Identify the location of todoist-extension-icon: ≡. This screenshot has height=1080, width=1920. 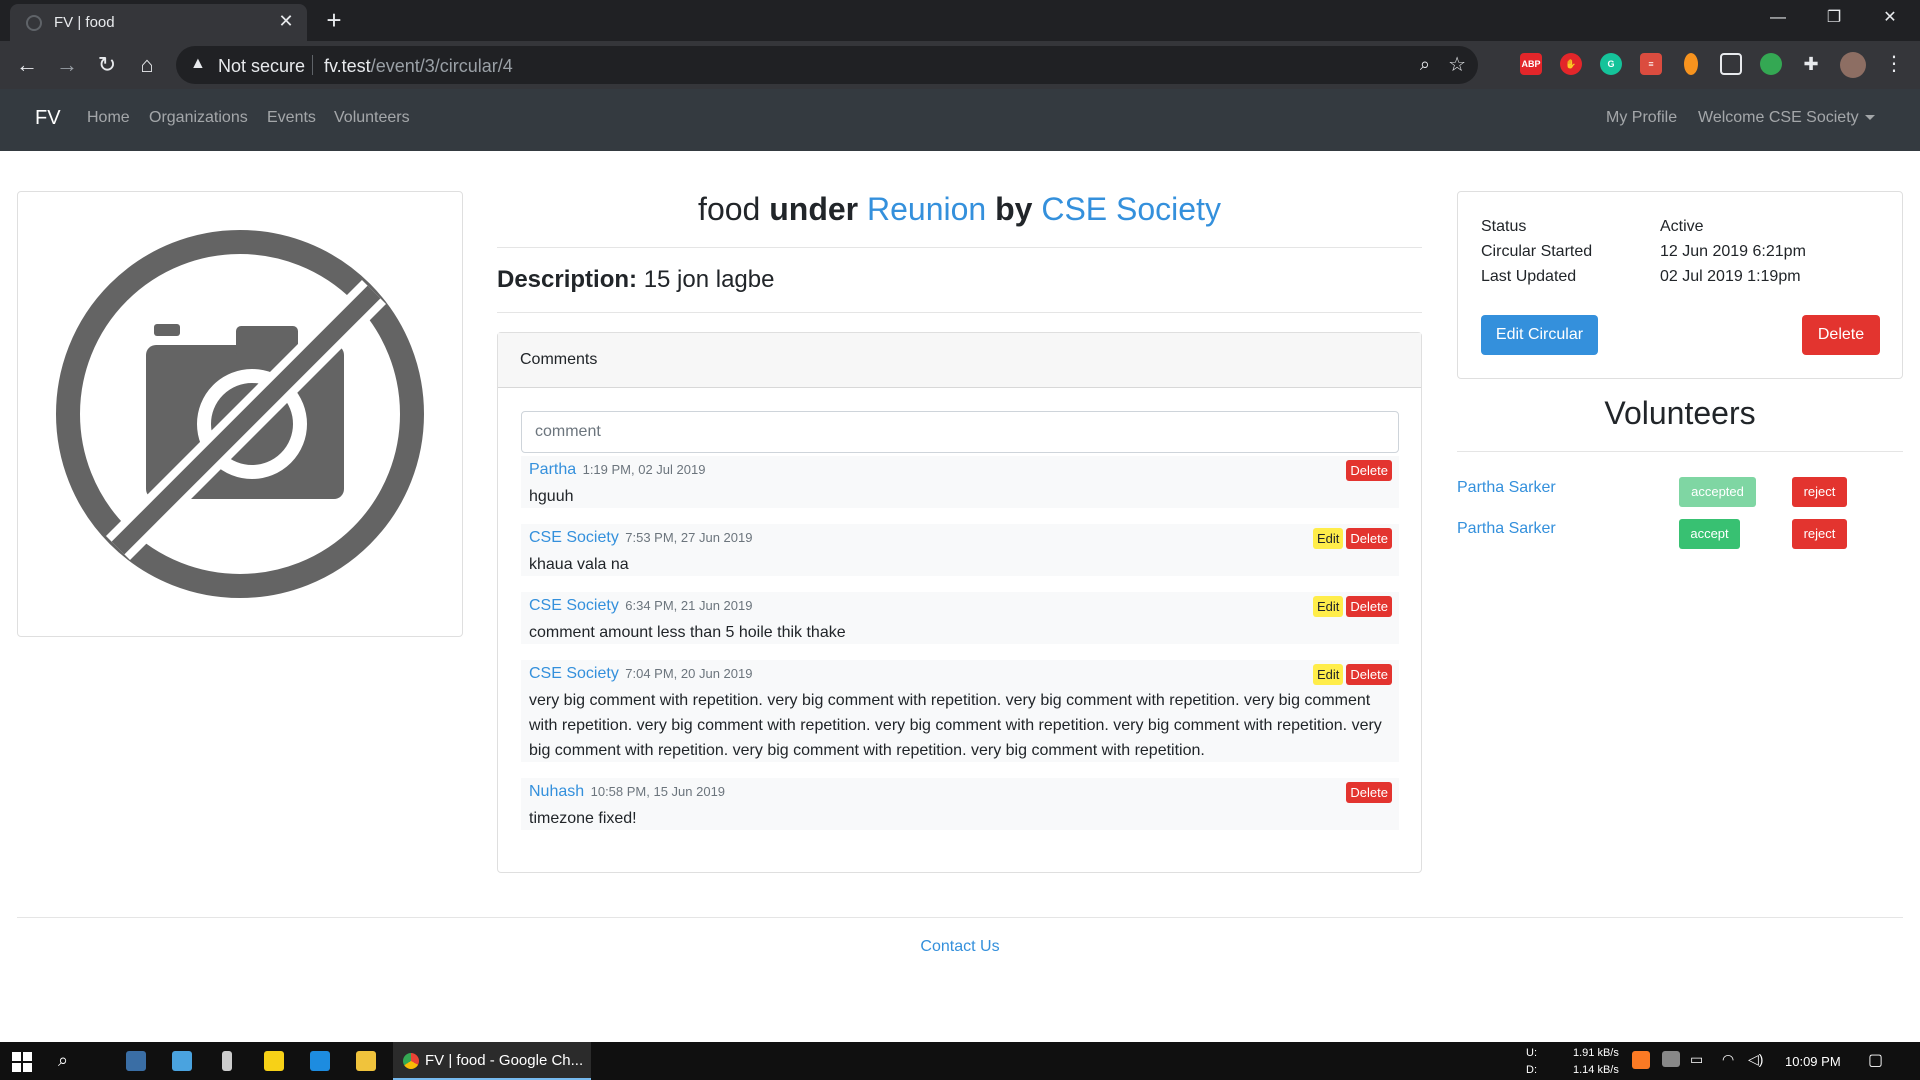
(1651, 64).